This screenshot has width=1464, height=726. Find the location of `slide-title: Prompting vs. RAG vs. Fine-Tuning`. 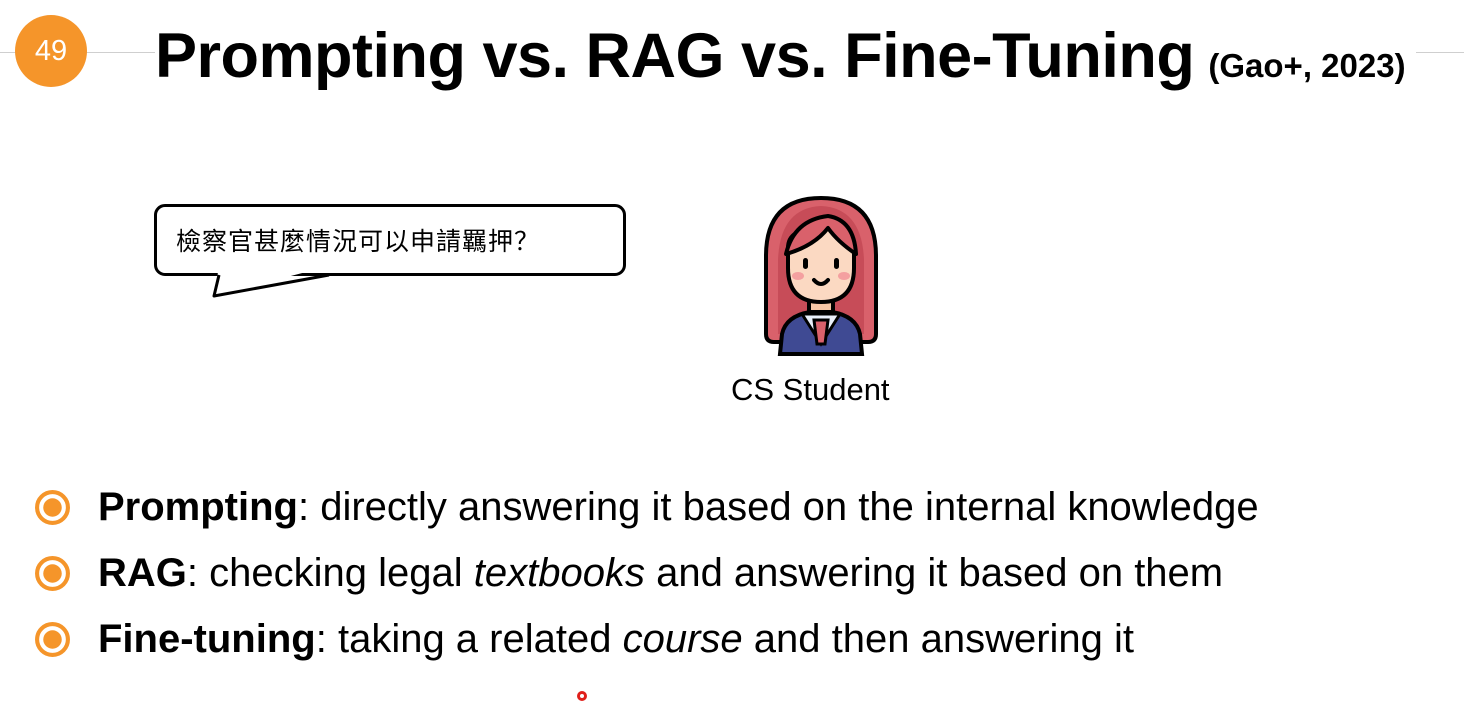

slide-title: Prompting vs. RAG vs. Fine-Tuning is located at coordinates (675, 56).